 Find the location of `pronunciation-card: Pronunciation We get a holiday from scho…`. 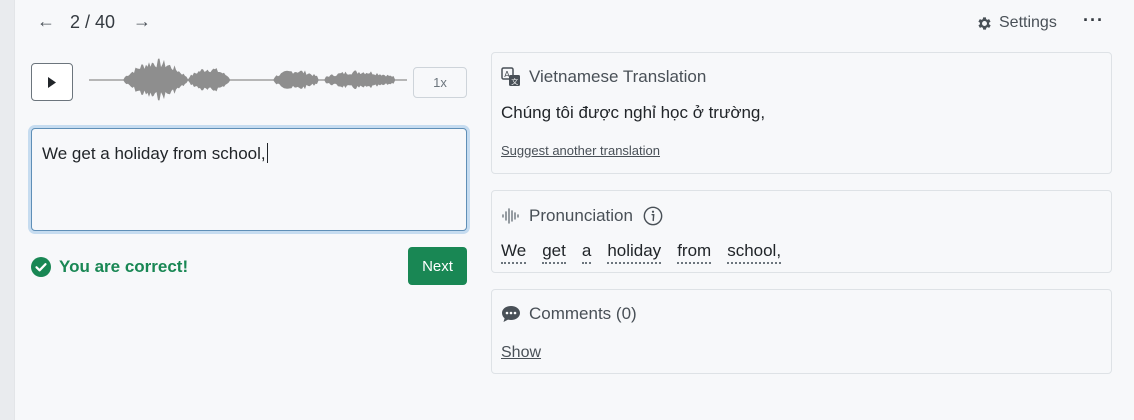

pronunciation-card: Pronunciation We get a holiday from scho… is located at coordinates (801, 231).